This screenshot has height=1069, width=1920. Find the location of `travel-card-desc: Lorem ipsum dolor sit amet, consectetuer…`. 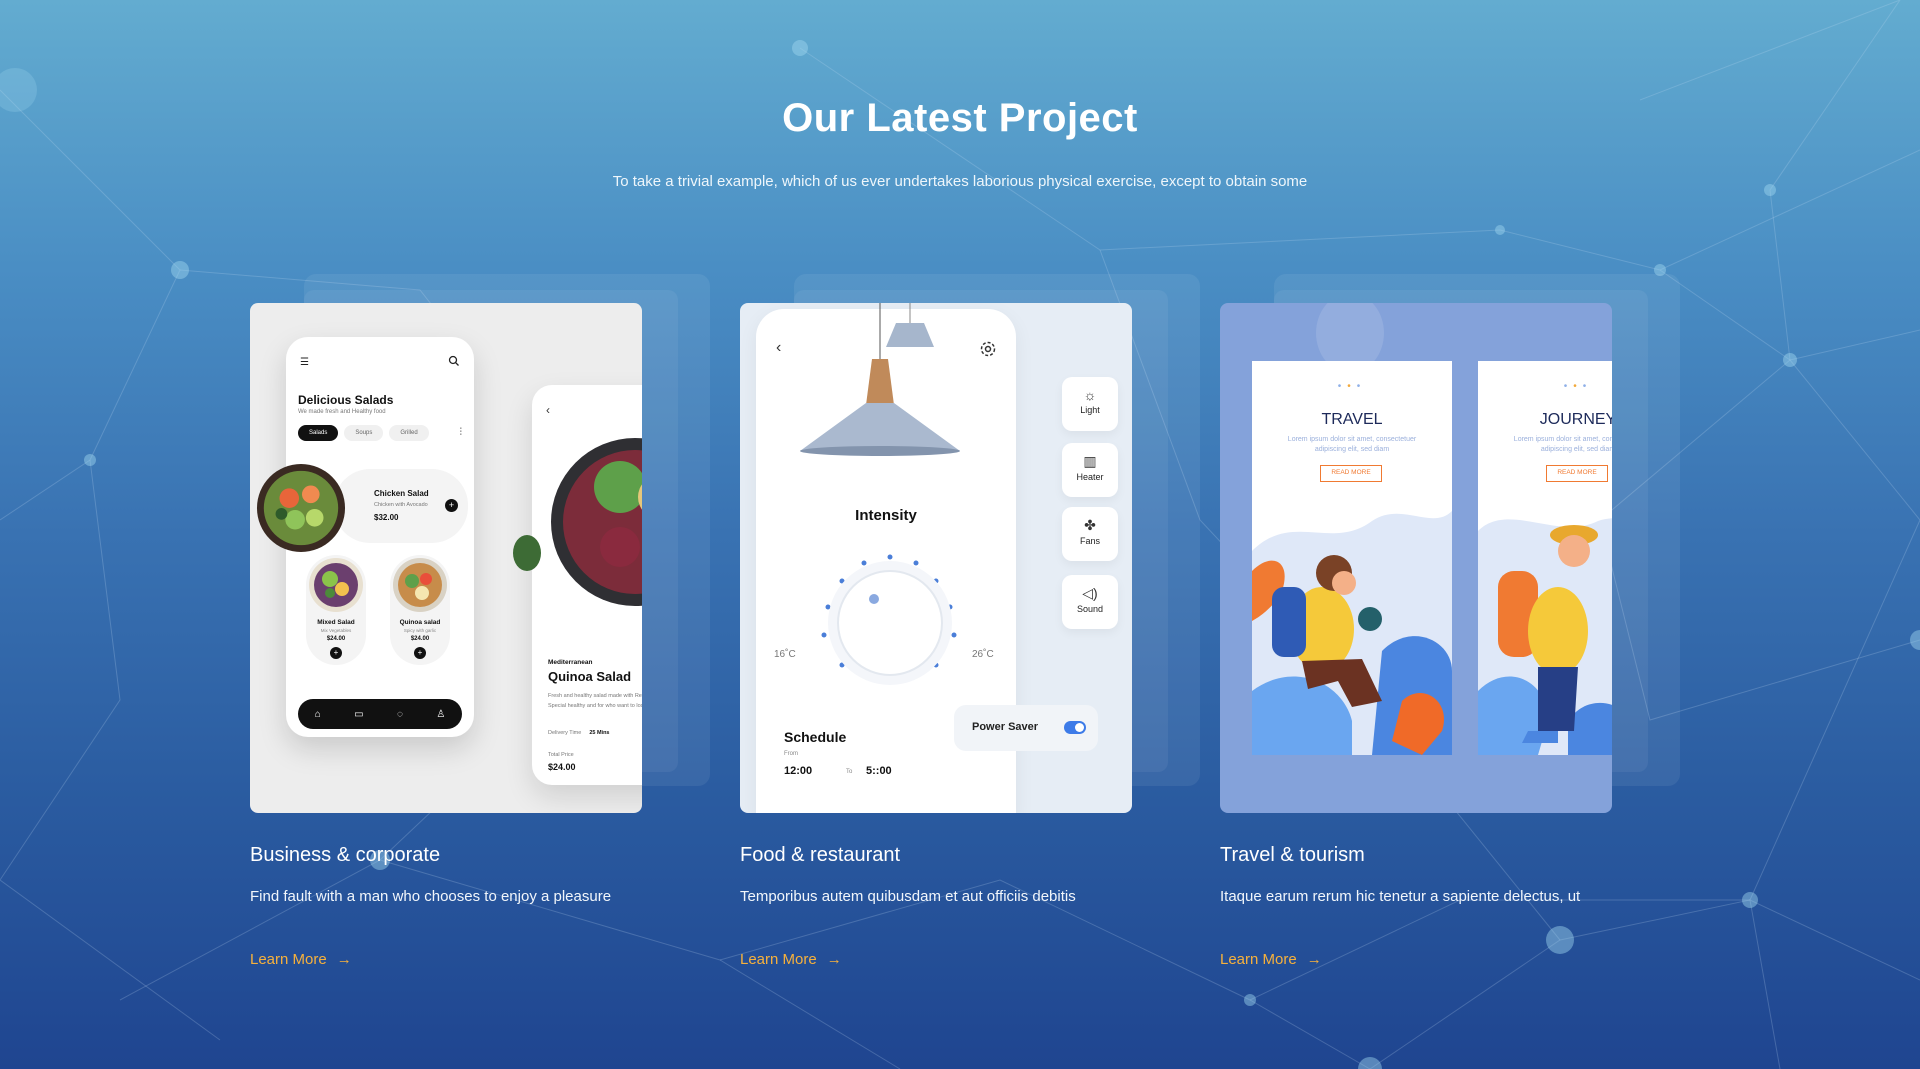

travel-card-desc: Lorem ipsum dolor sit amet, consectetuer… is located at coordinates (1352, 444).